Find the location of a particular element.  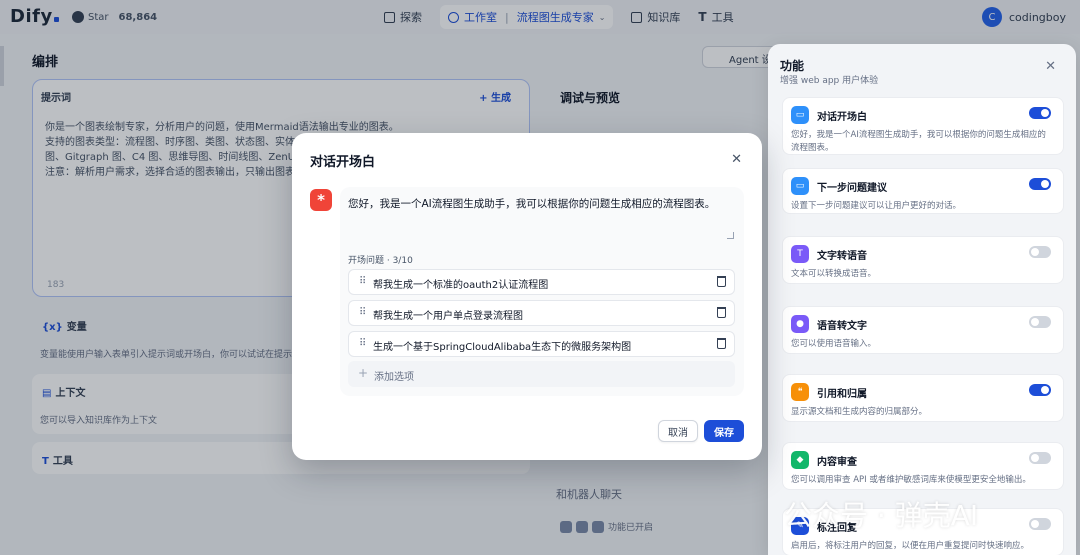

feature-card-suggestions: ▭ 下一步问题建议 设置下一步问题建议可以让用户更好的对话。 is located at coordinates (923, 191).